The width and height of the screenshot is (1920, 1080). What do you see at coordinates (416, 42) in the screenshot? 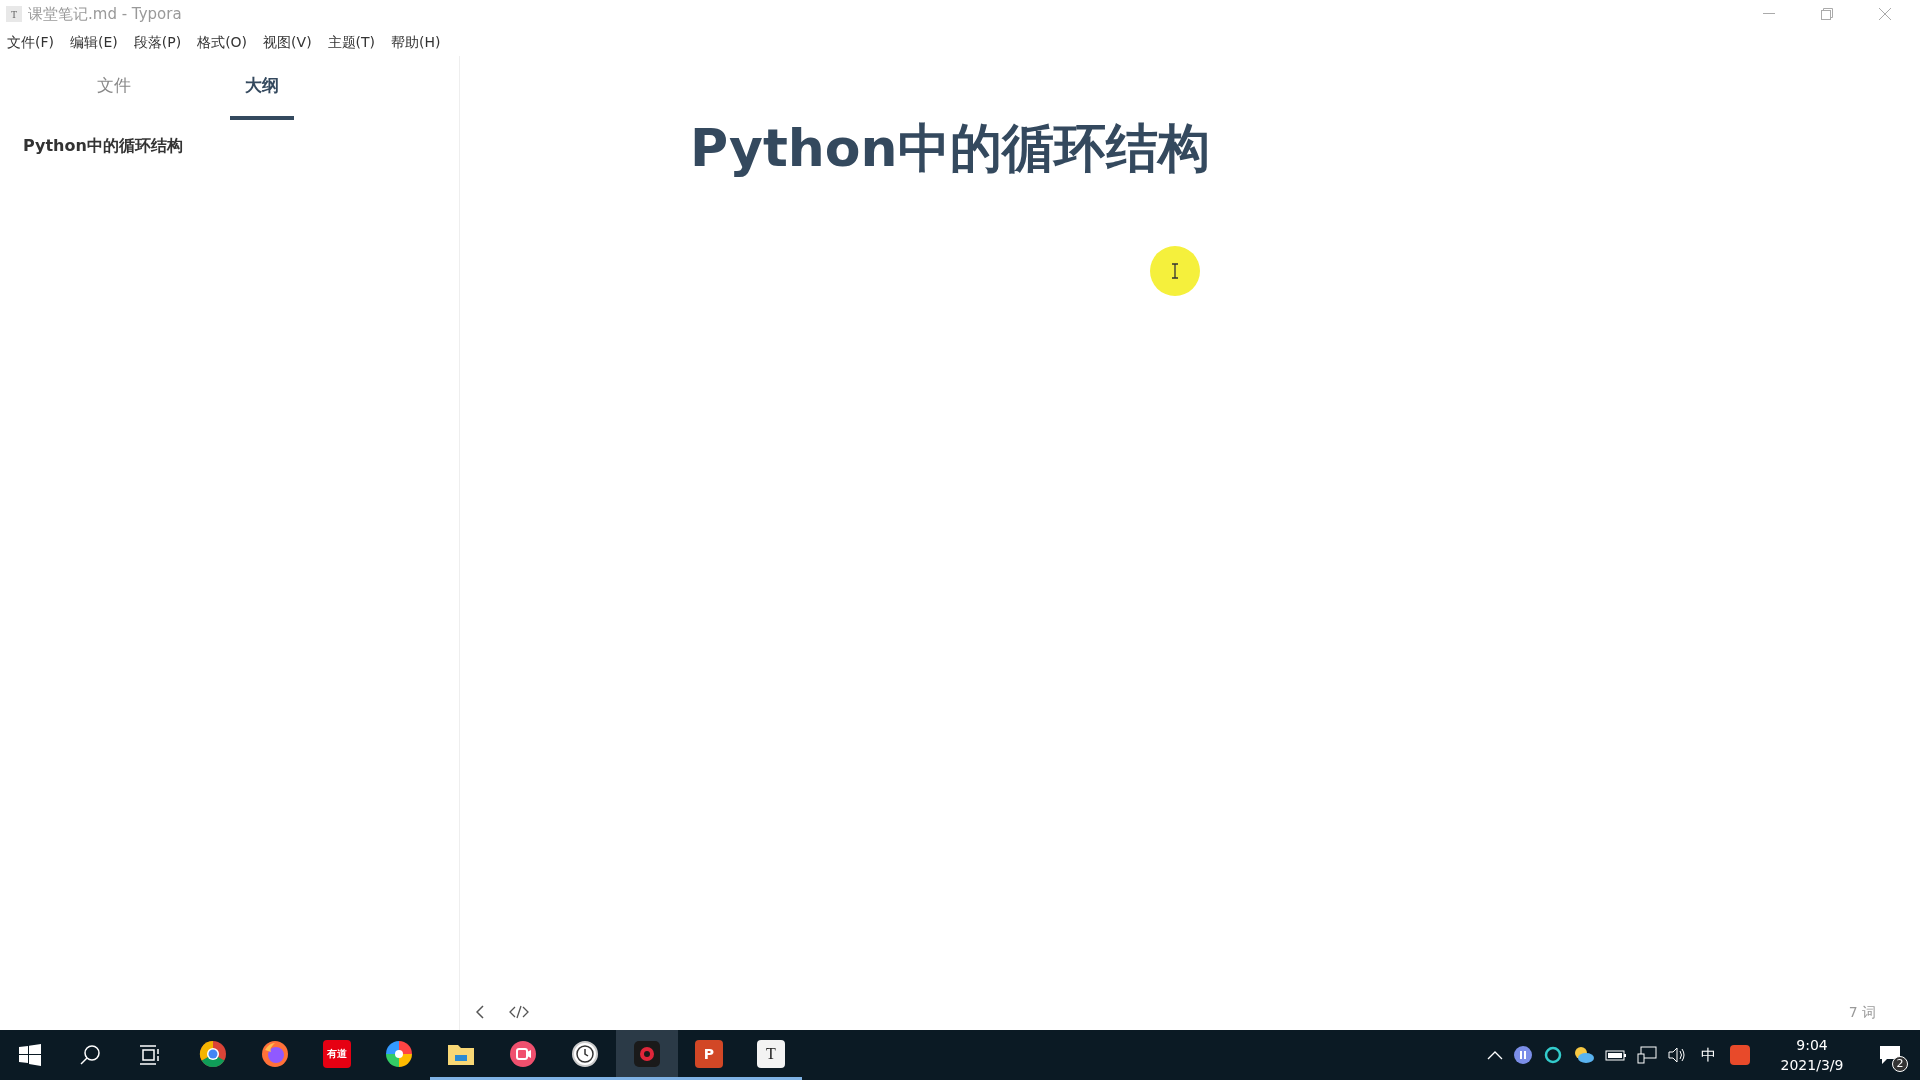
I see `menu-item: 帮助(H)` at bounding box center [416, 42].